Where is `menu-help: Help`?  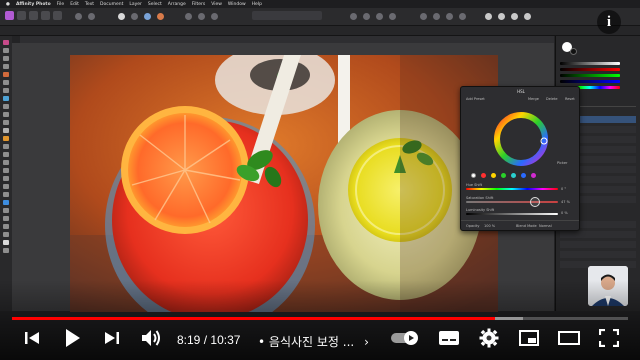 menu-help: Help is located at coordinates (257, 4).